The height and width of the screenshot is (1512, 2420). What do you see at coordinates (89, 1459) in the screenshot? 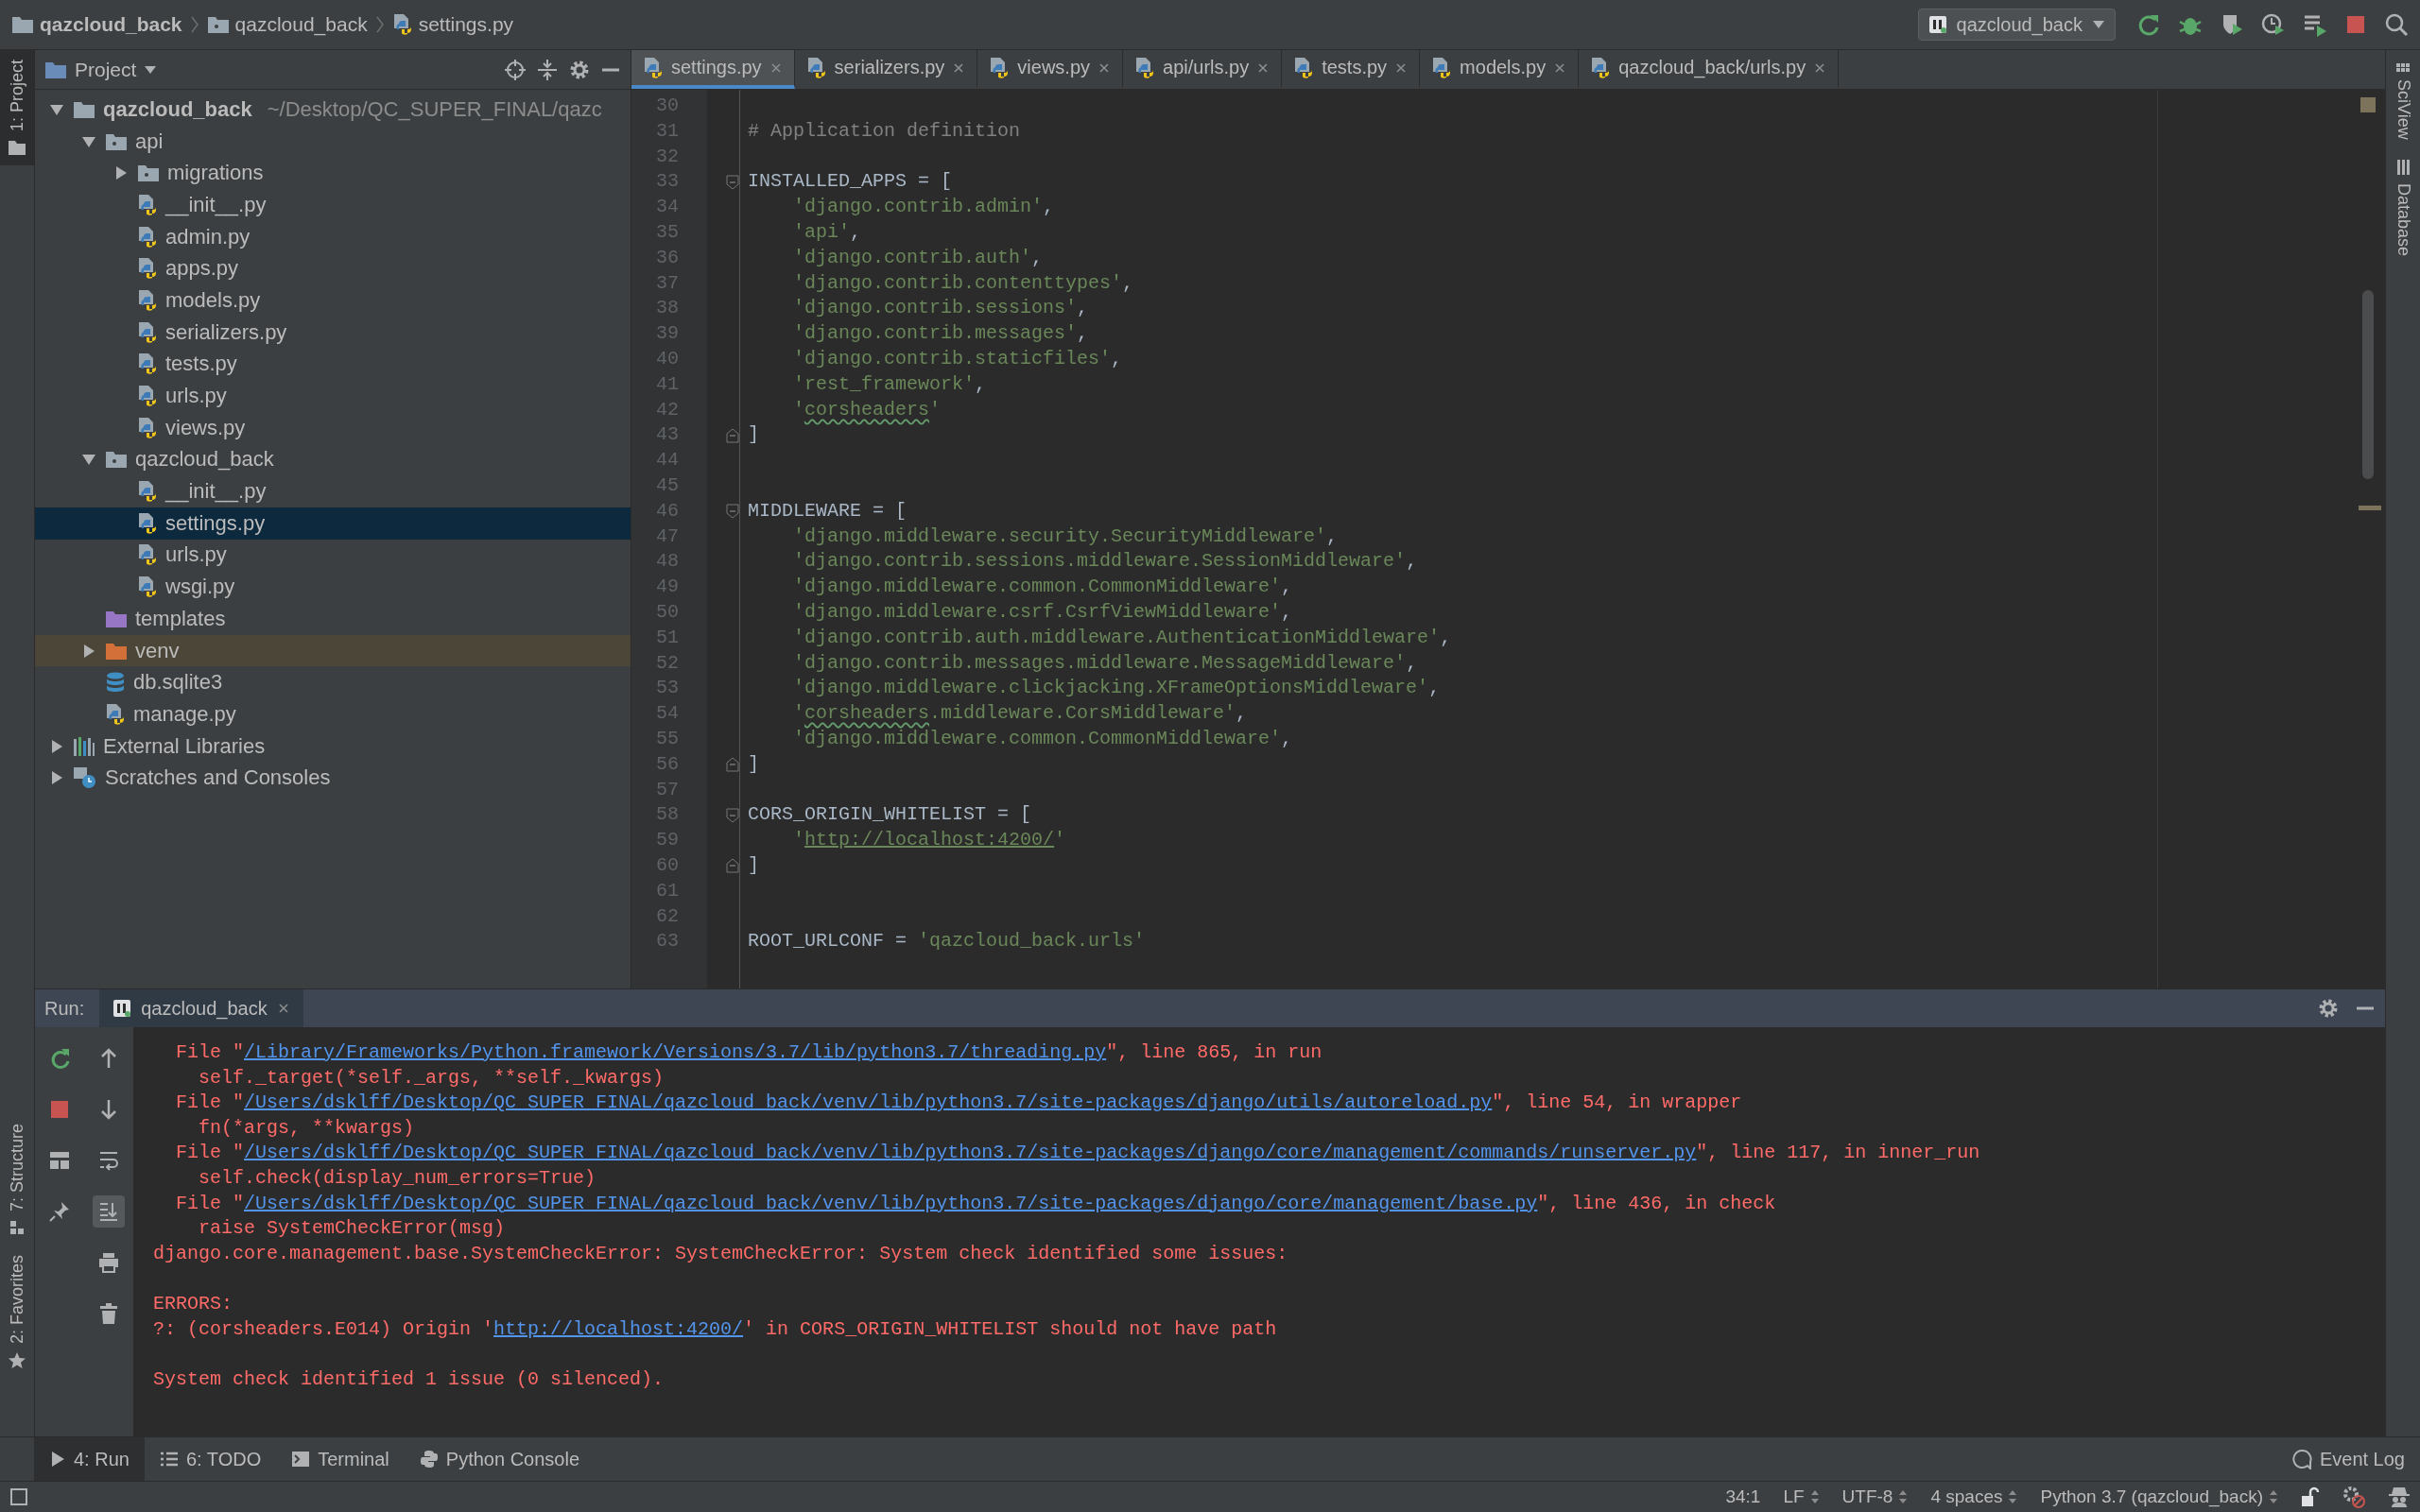
I see `tool-tab: 4: Run` at bounding box center [89, 1459].